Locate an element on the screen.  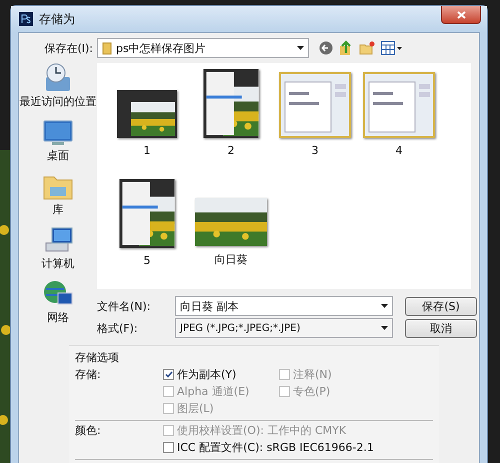
group-label: 颜色: is located at coordinates (88, 431).